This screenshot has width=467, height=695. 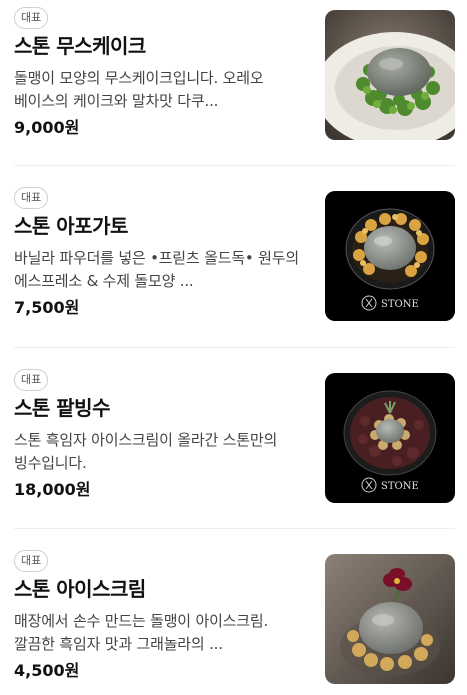 What do you see at coordinates (47, 307) in the screenshot?
I see `menu-item-price: 7,500원` at bounding box center [47, 307].